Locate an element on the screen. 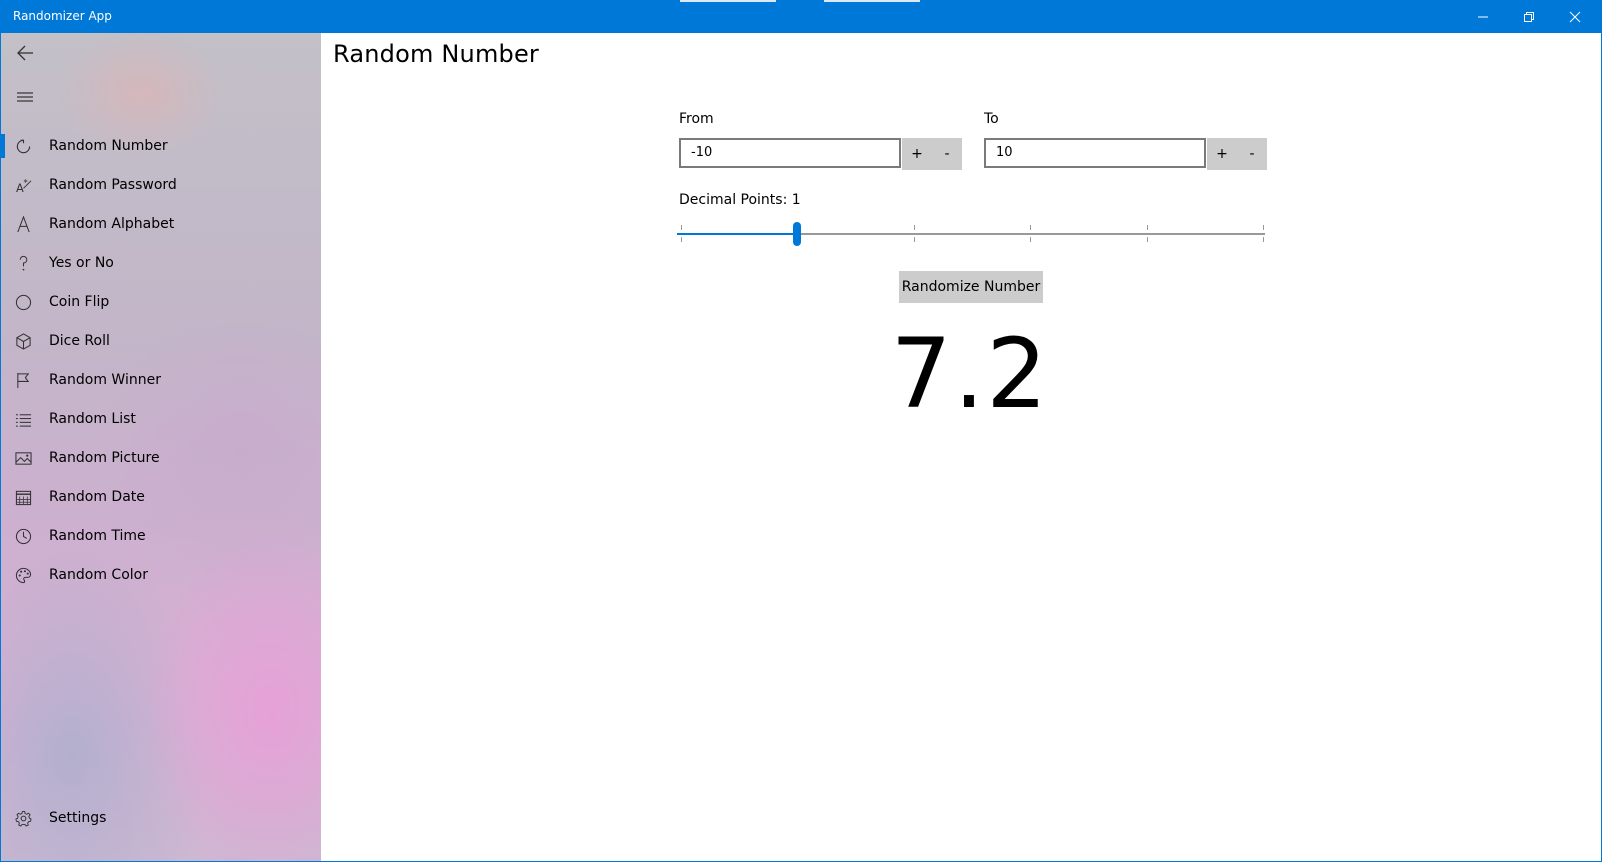 Image resolution: width=1602 pixels, height=862 pixels. nav-item-random-alphabet: Random Alphabet is located at coordinates (161, 224).